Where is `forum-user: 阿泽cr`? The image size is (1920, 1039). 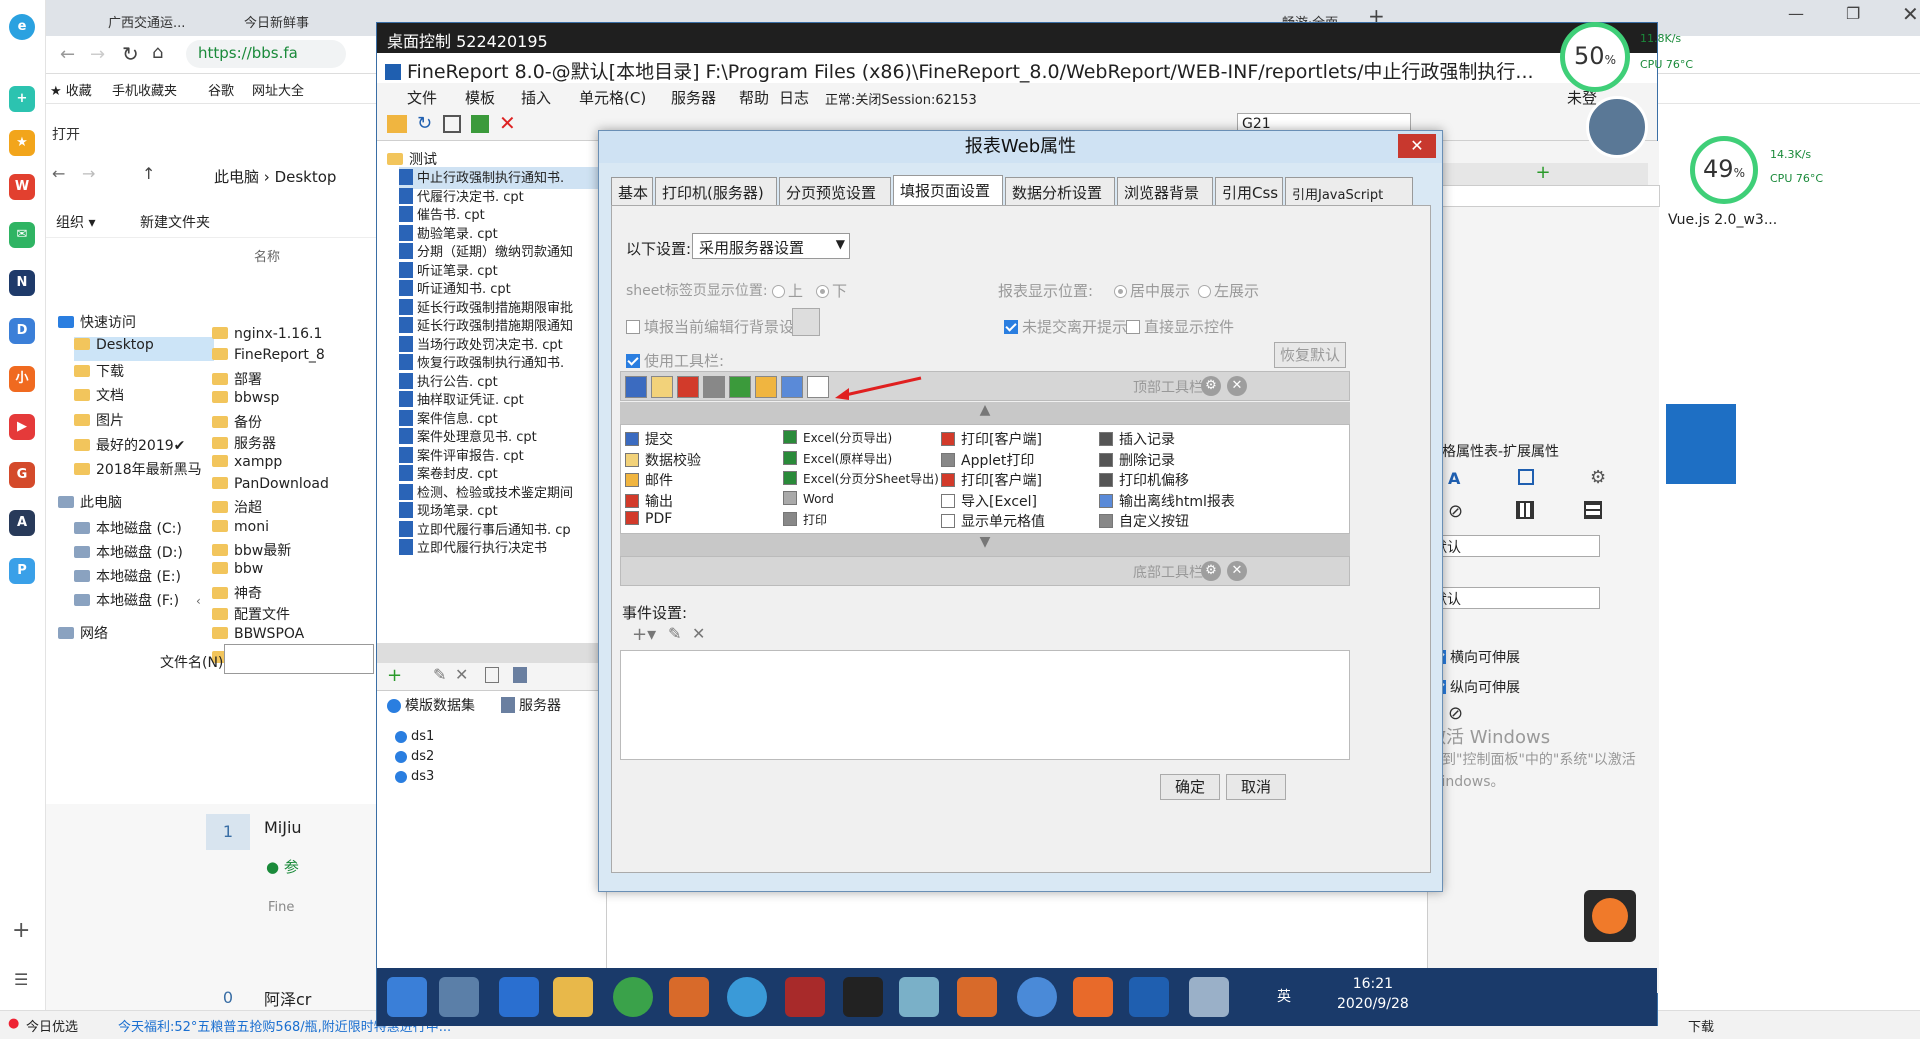 forum-user: 阿泽cr is located at coordinates (287, 998).